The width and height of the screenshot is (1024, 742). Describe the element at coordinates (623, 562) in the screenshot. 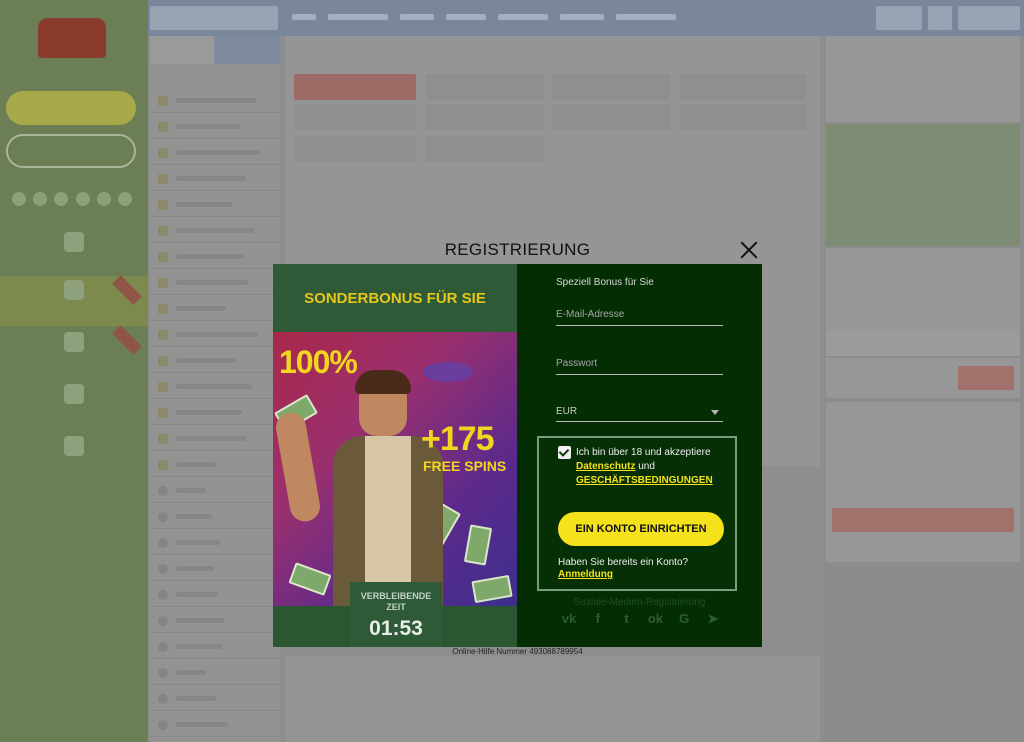

I see `have-account-text: Haben Sie bereits ein Konto?` at that location.